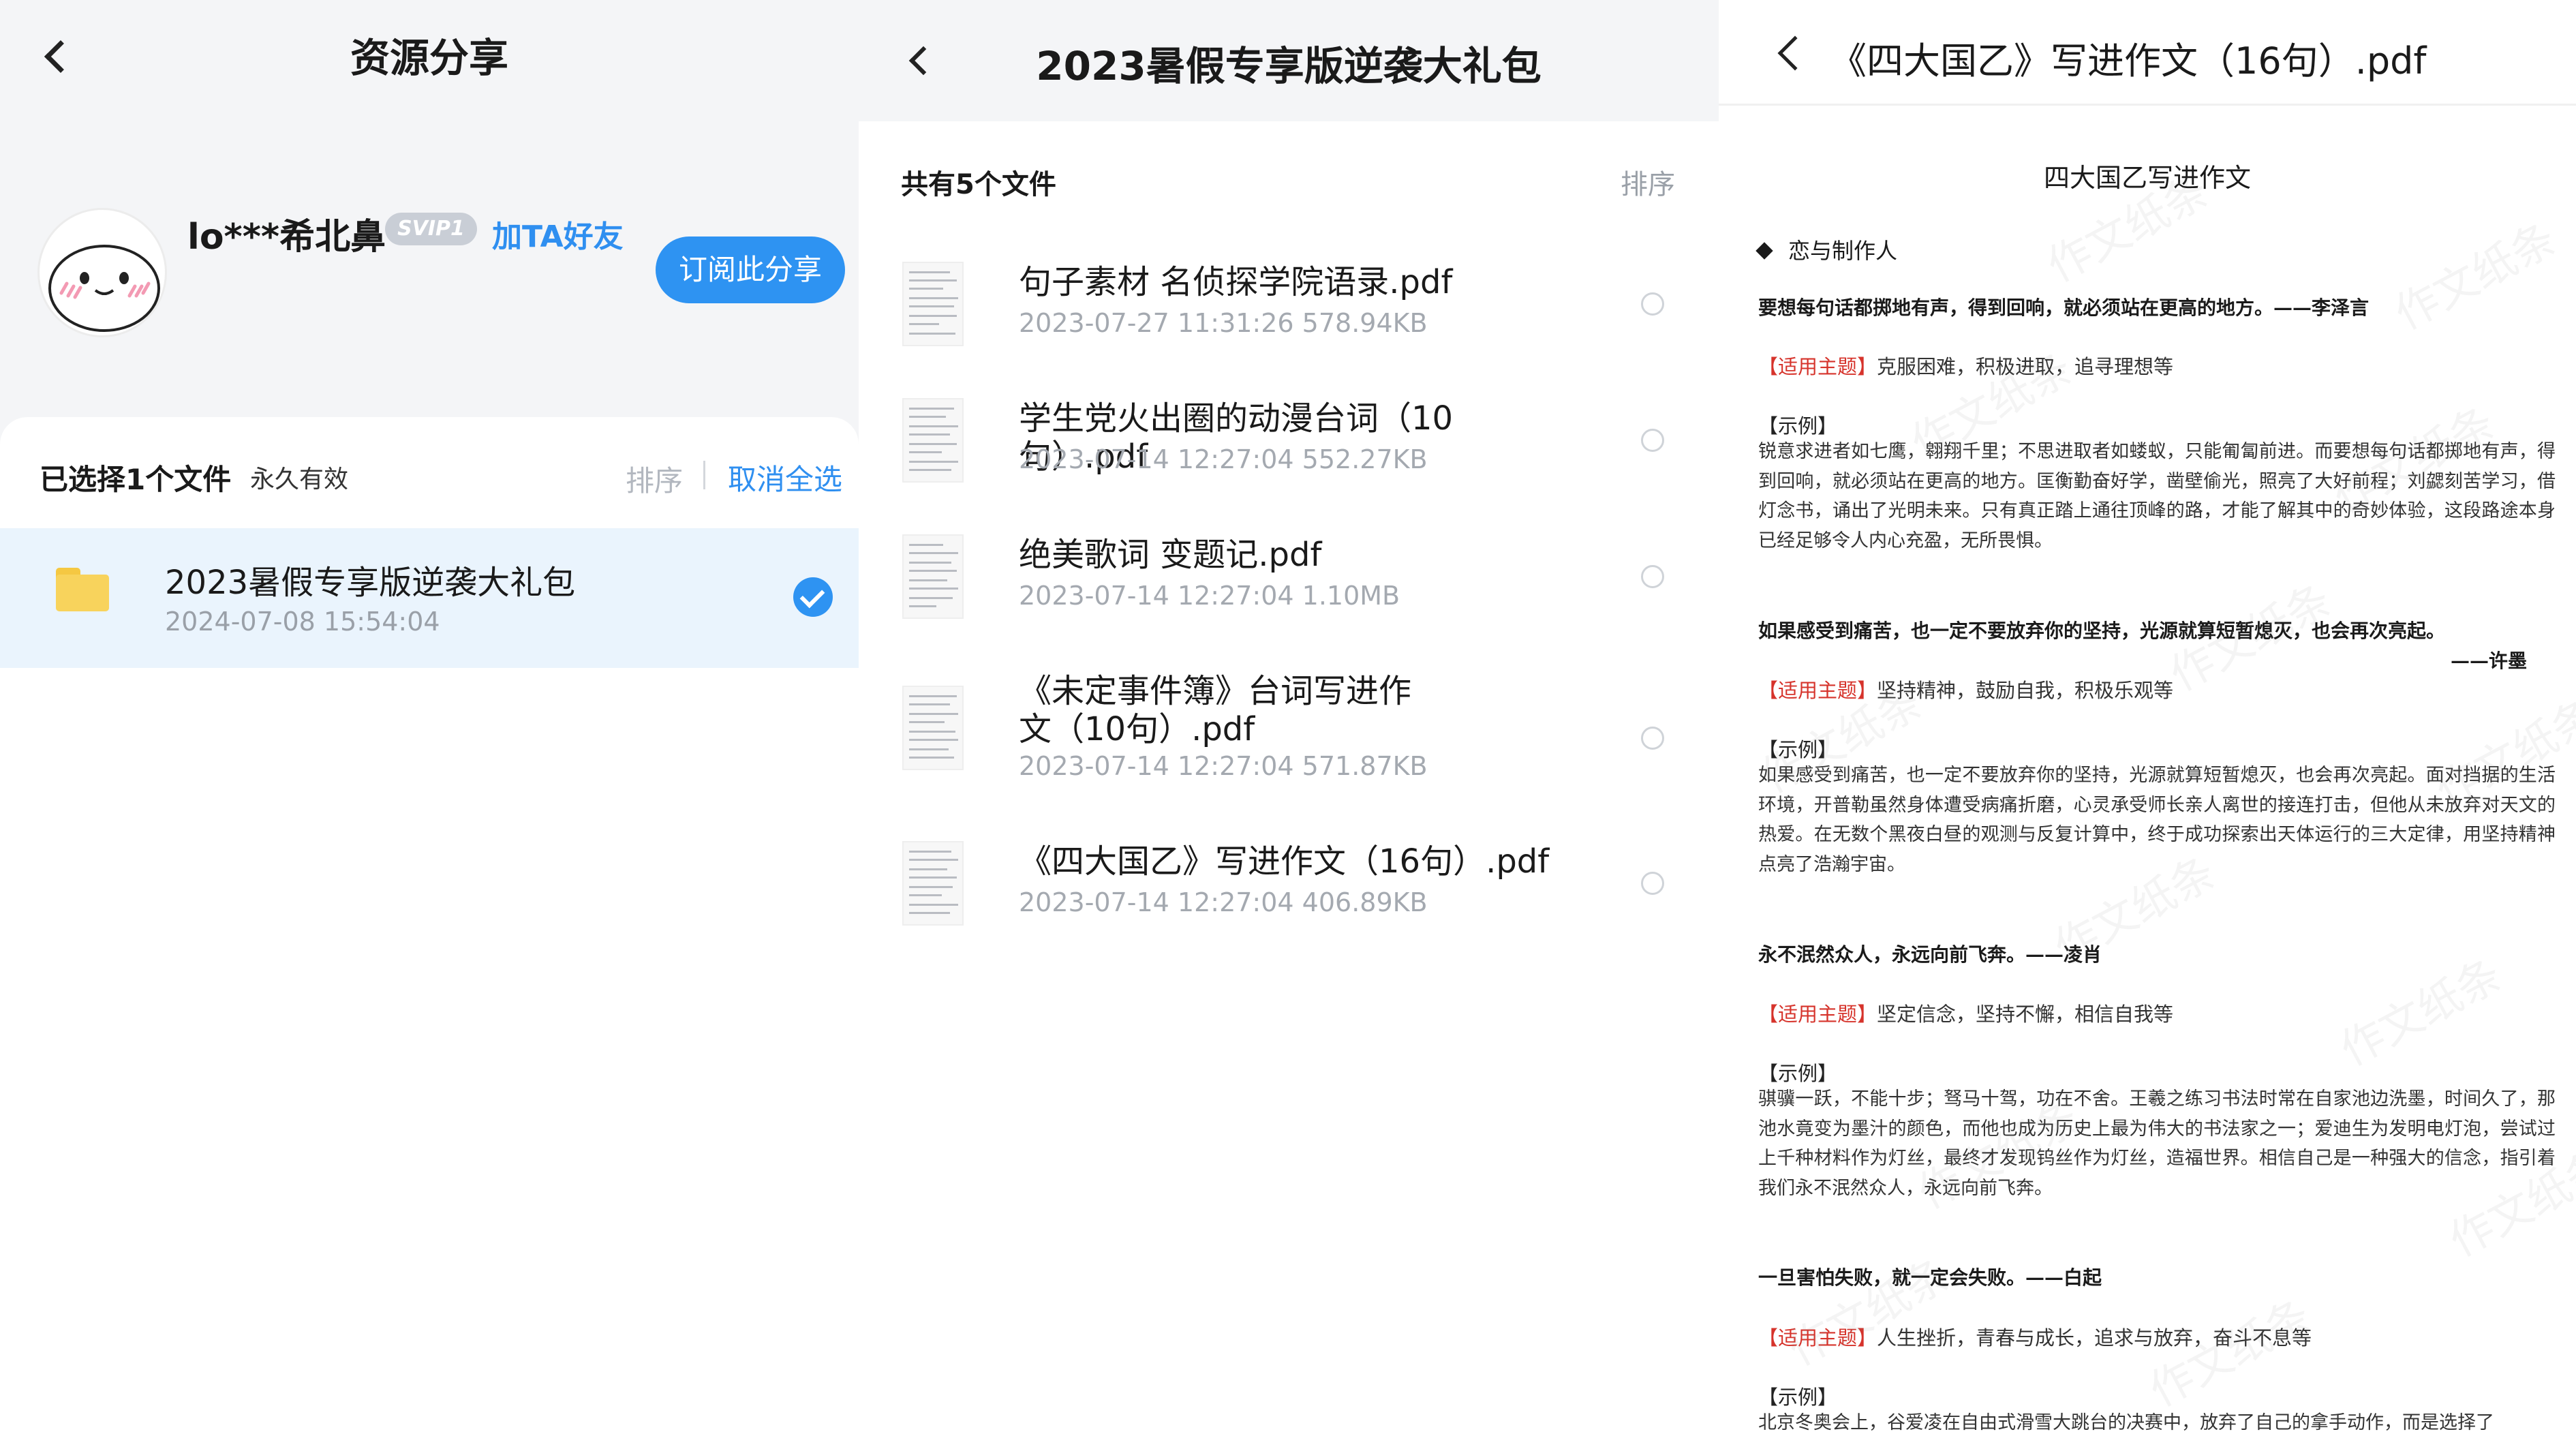 The height and width of the screenshot is (1449, 2576). What do you see at coordinates (1223, 902) in the screenshot?
I see `file-meta: 2023-07-14 12:27:04 406.89KB` at bounding box center [1223, 902].